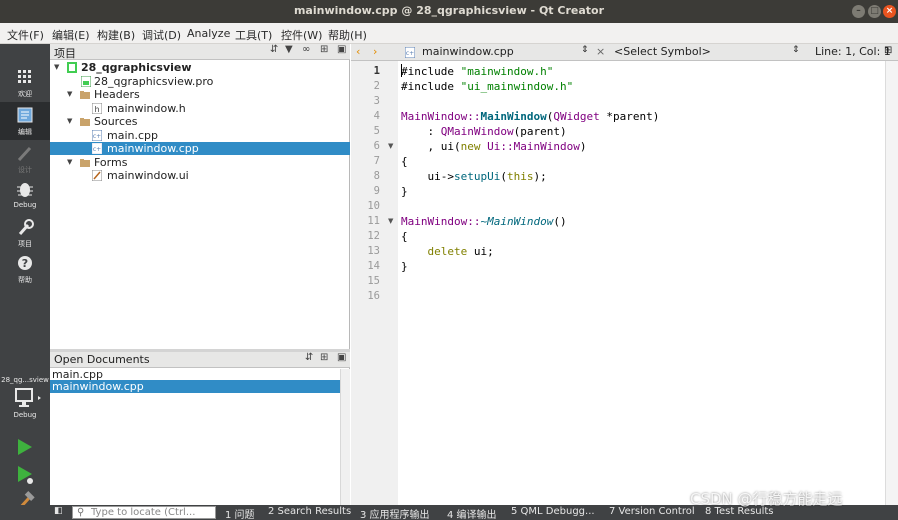 The height and width of the screenshot is (520, 898). What do you see at coordinates (493, 146) in the screenshot?
I see `code-line: , ui(new Ui::MainWindow)` at bounding box center [493, 146].